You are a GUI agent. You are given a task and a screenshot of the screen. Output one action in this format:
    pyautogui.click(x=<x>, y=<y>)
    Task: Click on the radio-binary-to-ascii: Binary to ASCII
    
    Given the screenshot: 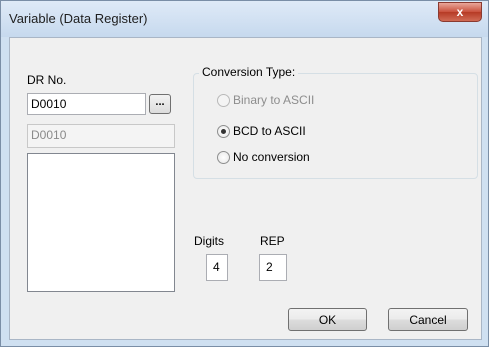 What is the action you would take?
    pyautogui.click(x=265, y=100)
    